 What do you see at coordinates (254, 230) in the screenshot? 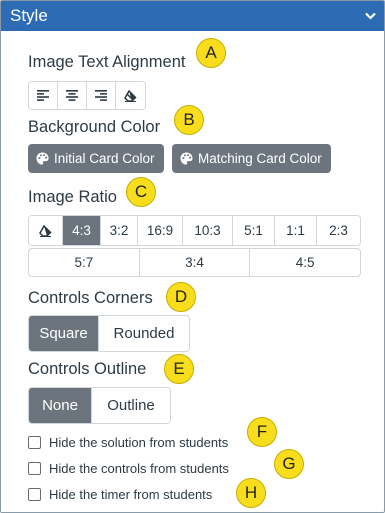
I see `ratio-5-1-button: 5:1` at bounding box center [254, 230].